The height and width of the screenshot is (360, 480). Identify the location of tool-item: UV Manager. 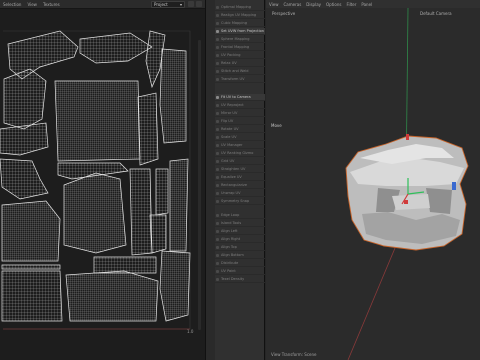
(240, 145).